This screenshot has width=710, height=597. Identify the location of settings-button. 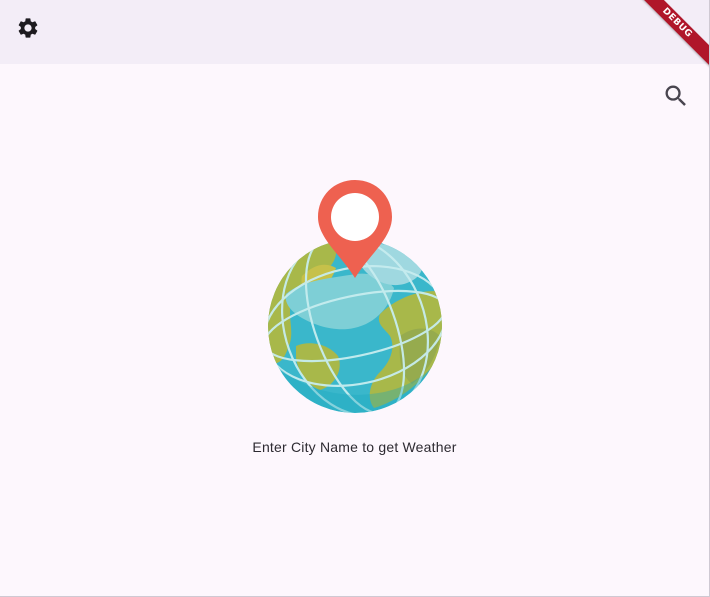
(28, 28).